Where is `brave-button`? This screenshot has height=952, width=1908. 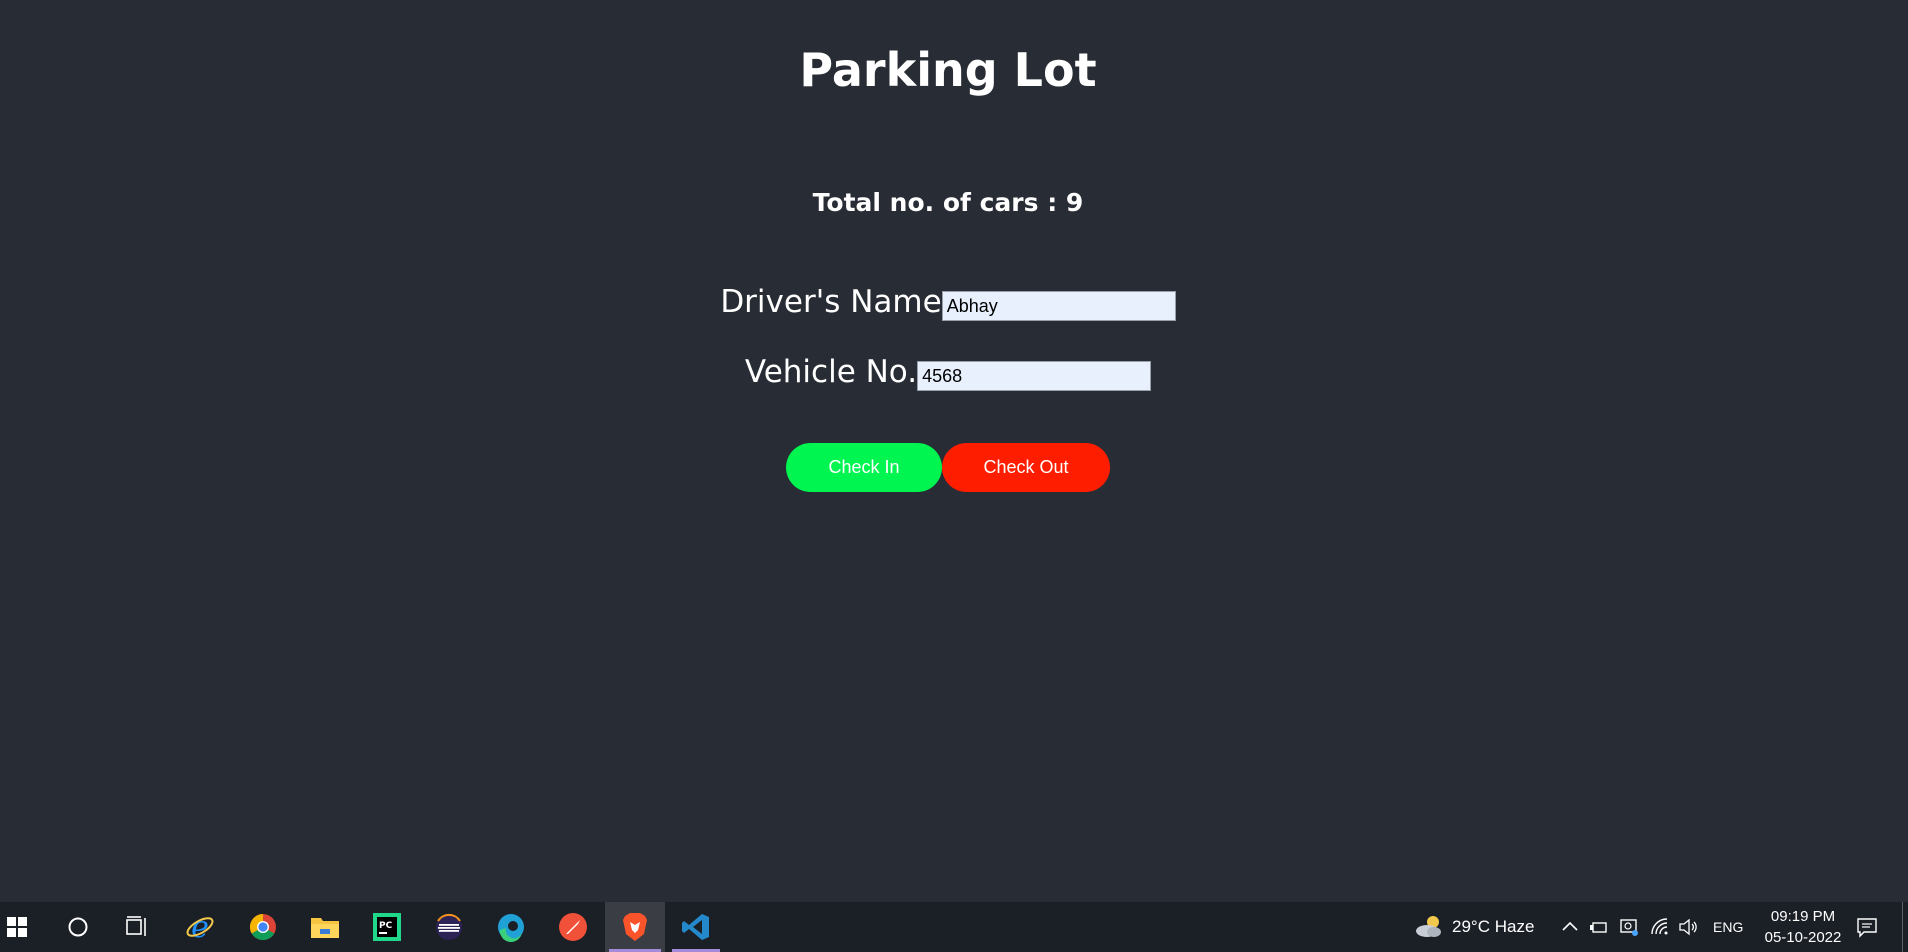 brave-button is located at coordinates (635, 927).